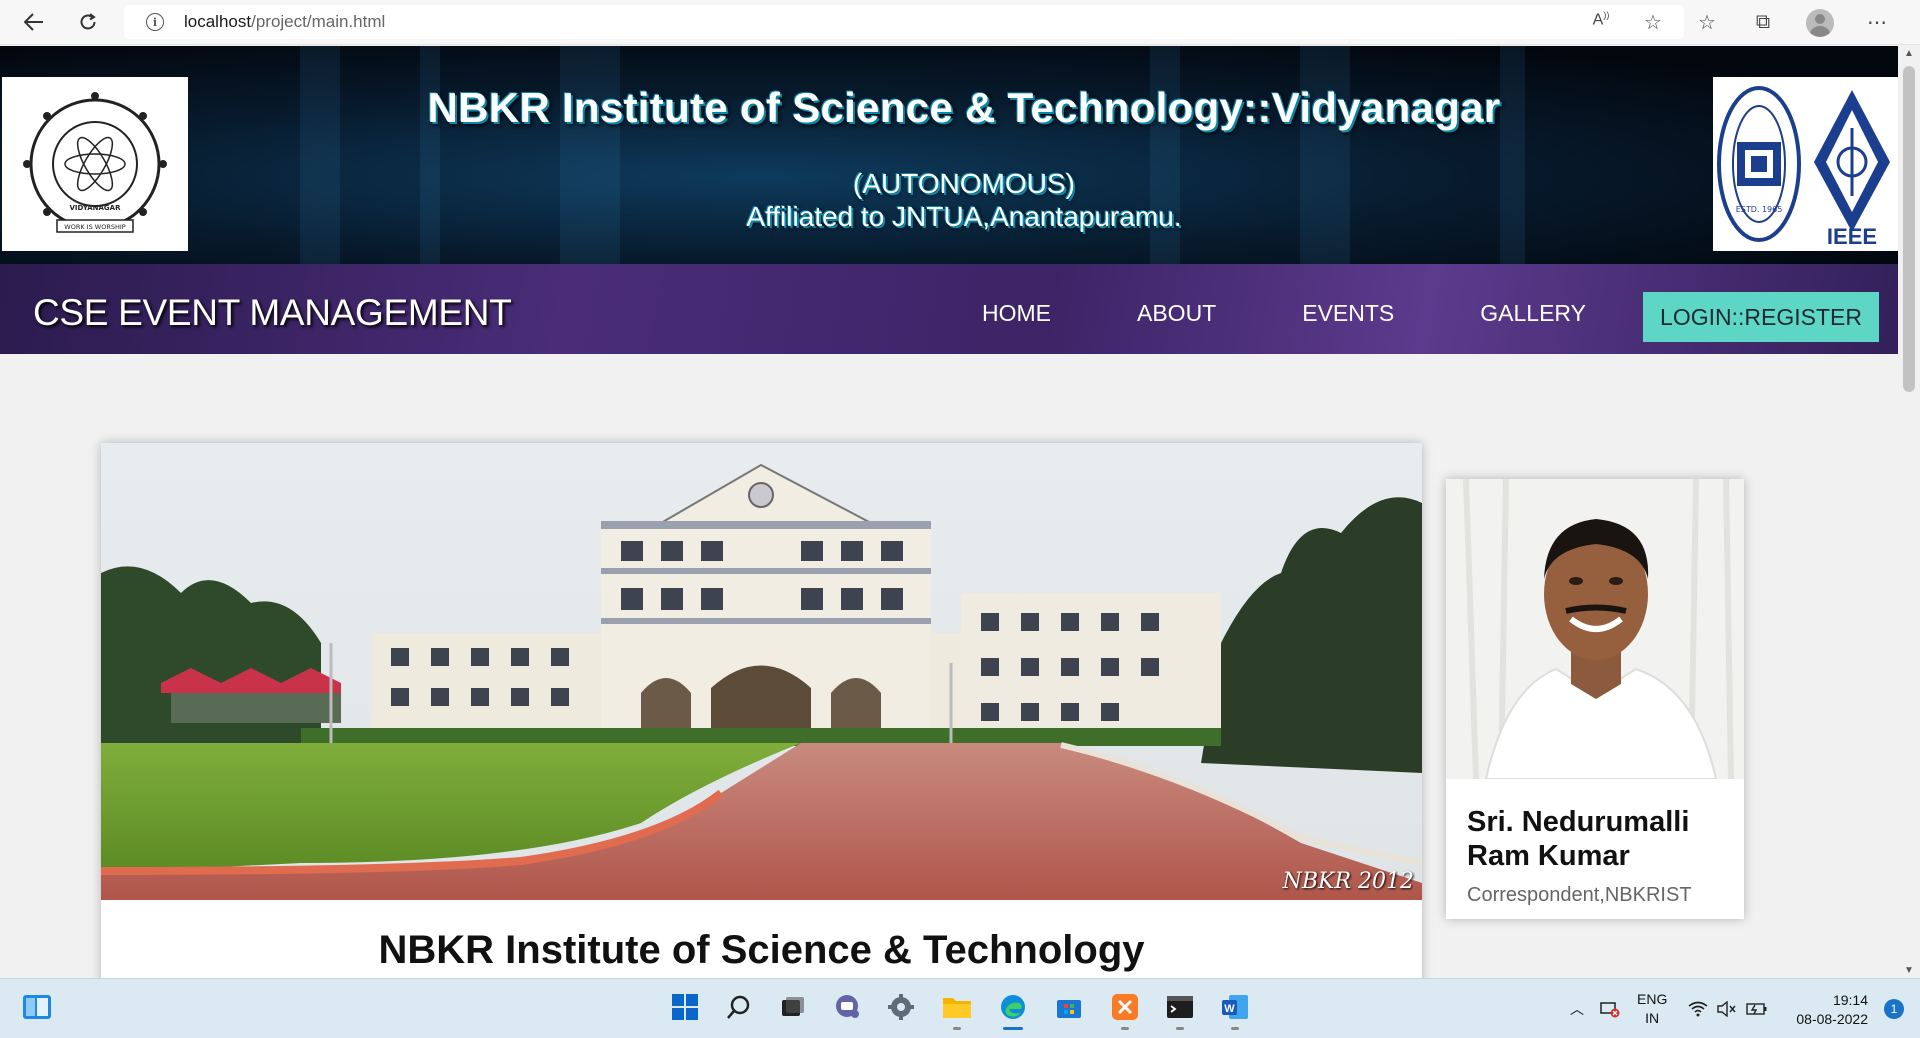 Image resolution: width=1920 pixels, height=1038 pixels. I want to click on start-menu-icon, so click(685, 1007).